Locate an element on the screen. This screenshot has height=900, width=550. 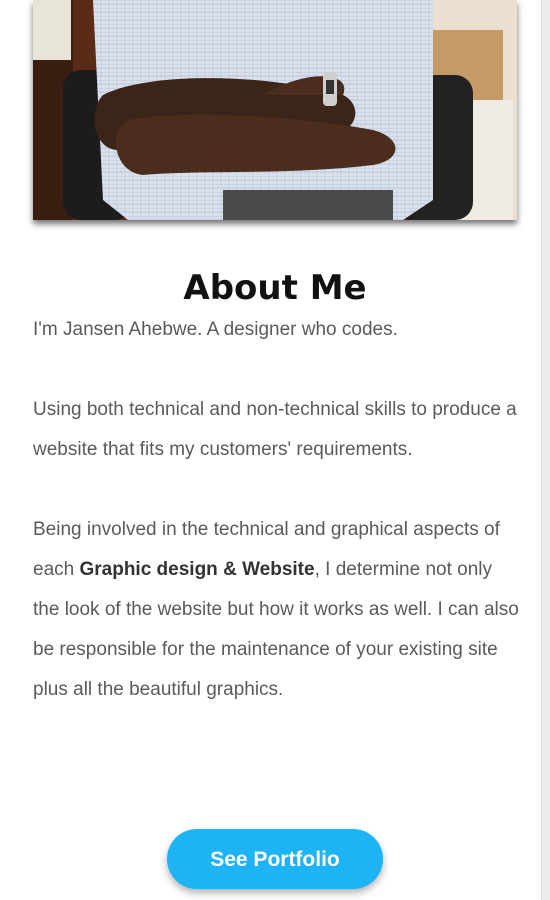
about-intro: I'm Jansen Ahebwe. A designer who codes. is located at coordinates (215, 329).